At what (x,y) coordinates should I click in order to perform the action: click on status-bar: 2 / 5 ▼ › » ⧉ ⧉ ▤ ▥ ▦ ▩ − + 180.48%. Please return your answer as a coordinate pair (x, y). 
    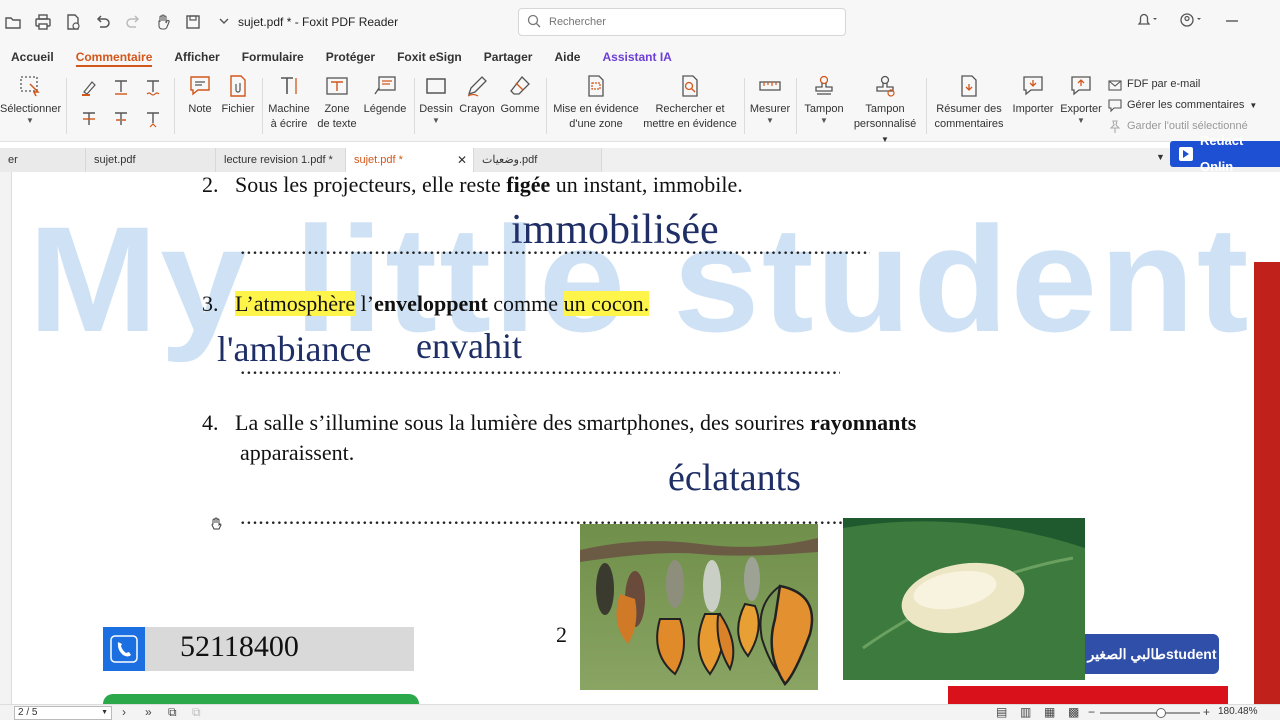
    Looking at the image, I should click on (640, 712).